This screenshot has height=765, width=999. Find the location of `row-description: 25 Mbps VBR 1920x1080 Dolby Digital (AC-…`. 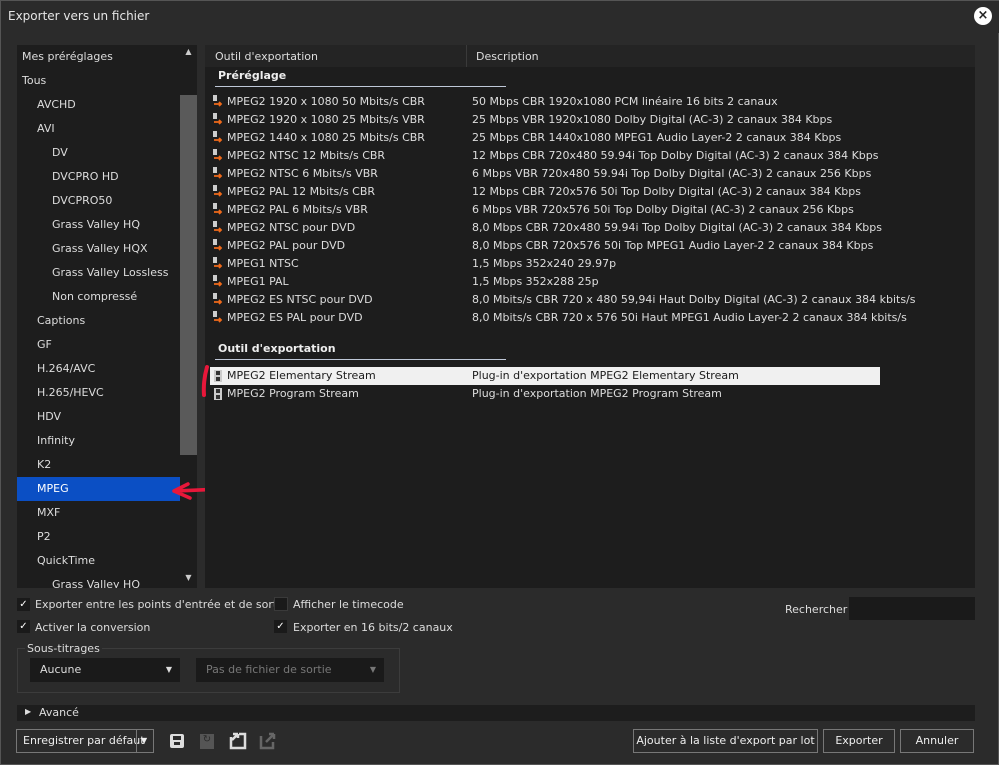

row-description: 25 Mbps VBR 1920x1080 Dolby Digital (AC-… is located at coordinates (652, 119).